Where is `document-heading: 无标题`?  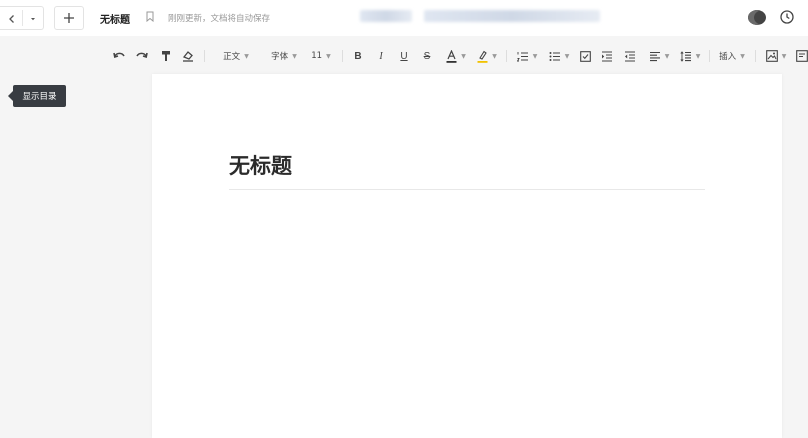 document-heading: 无标题 is located at coordinates (260, 165).